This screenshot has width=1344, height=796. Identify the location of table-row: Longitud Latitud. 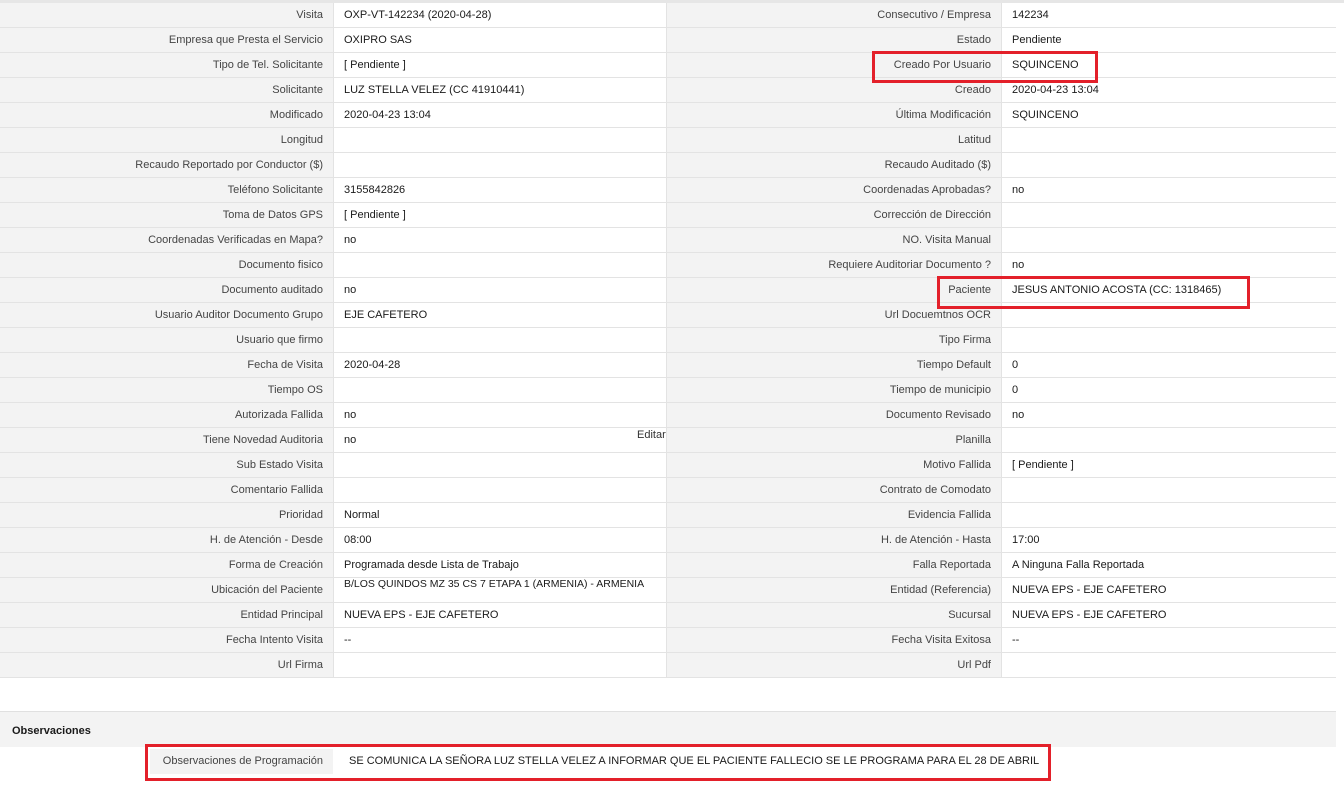
(668, 140).